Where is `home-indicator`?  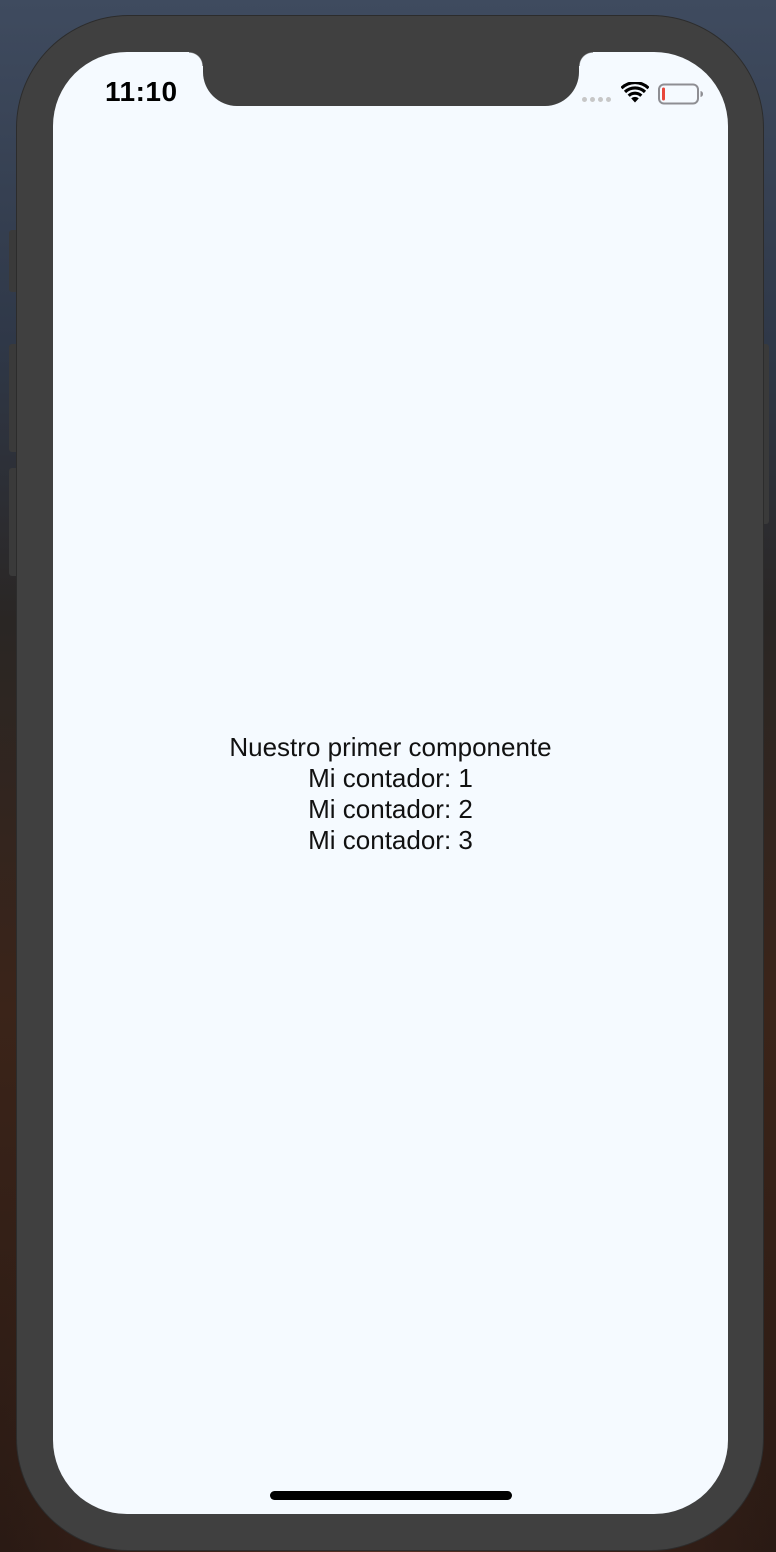
home-indicator is located at coordinates (391, 1495).